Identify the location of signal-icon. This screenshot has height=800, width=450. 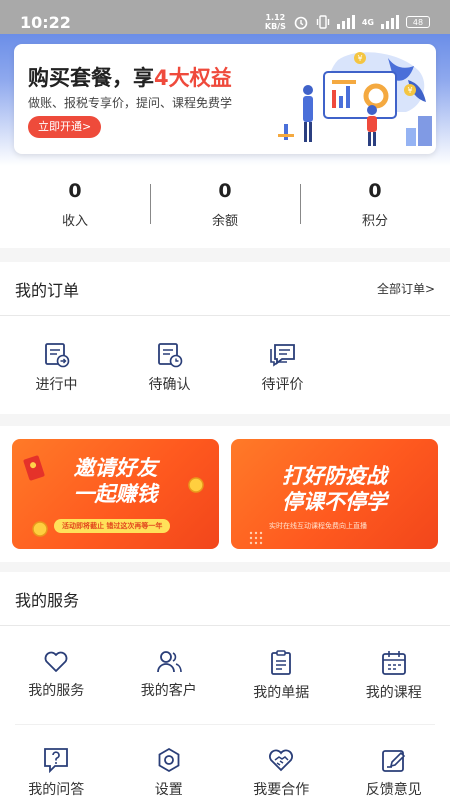
(345, 22).